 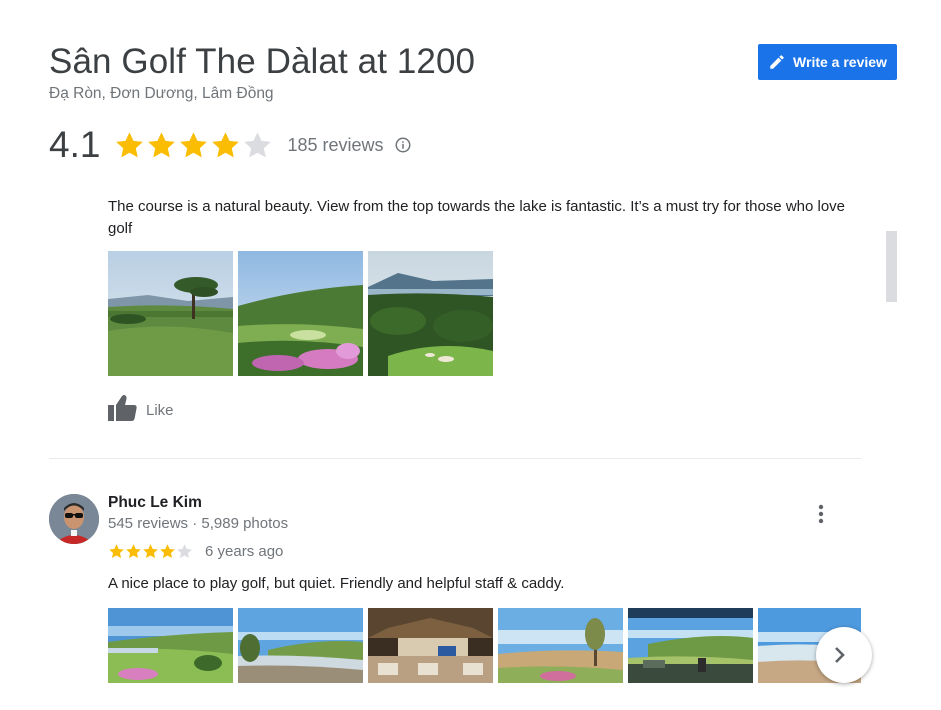 I want to click on scrollbar-thumb, so click(x=891, y=266).